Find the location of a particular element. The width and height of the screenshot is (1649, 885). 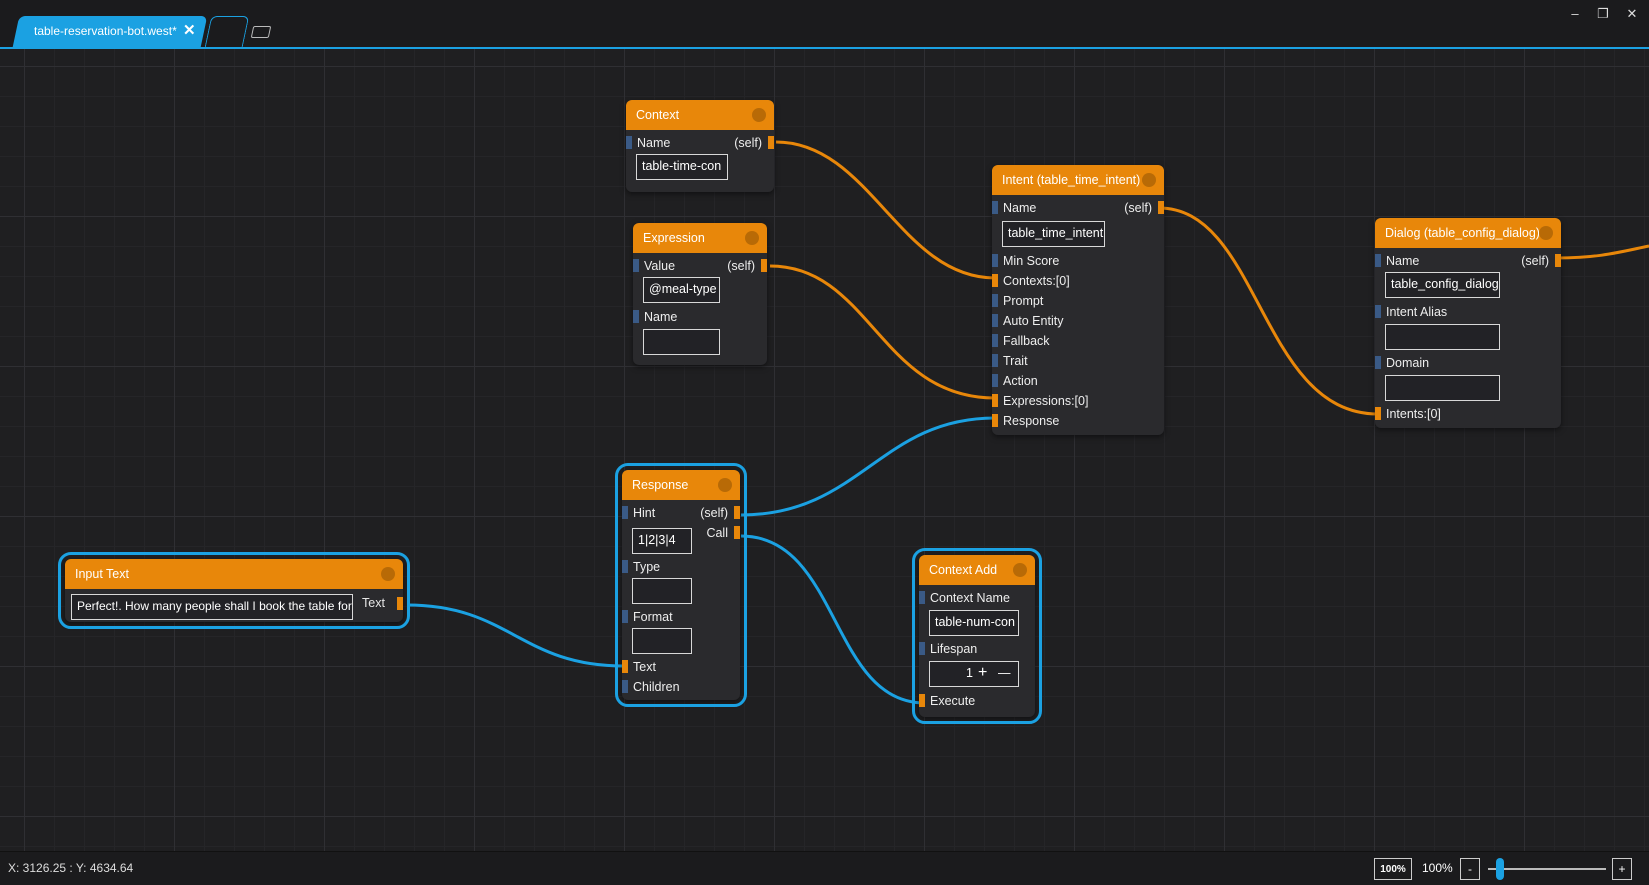

node-title: Input Text is located at coordinates (102, 574).